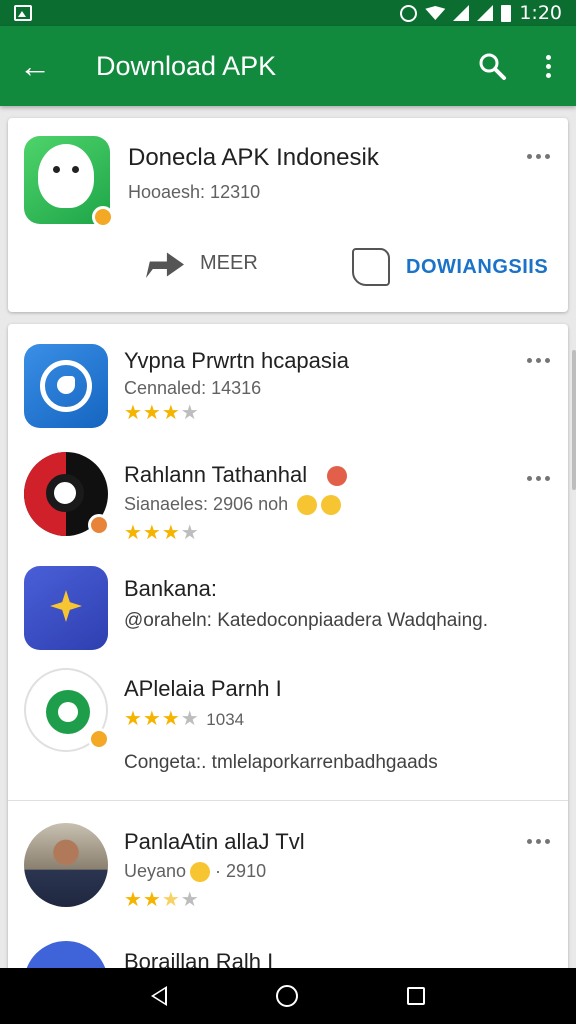 The image size is (576, 1024). What do you see at coordinates (35, 66) in the screenshot?
I see `back-arrow-icon: ←` at bounding box center [35, 66].